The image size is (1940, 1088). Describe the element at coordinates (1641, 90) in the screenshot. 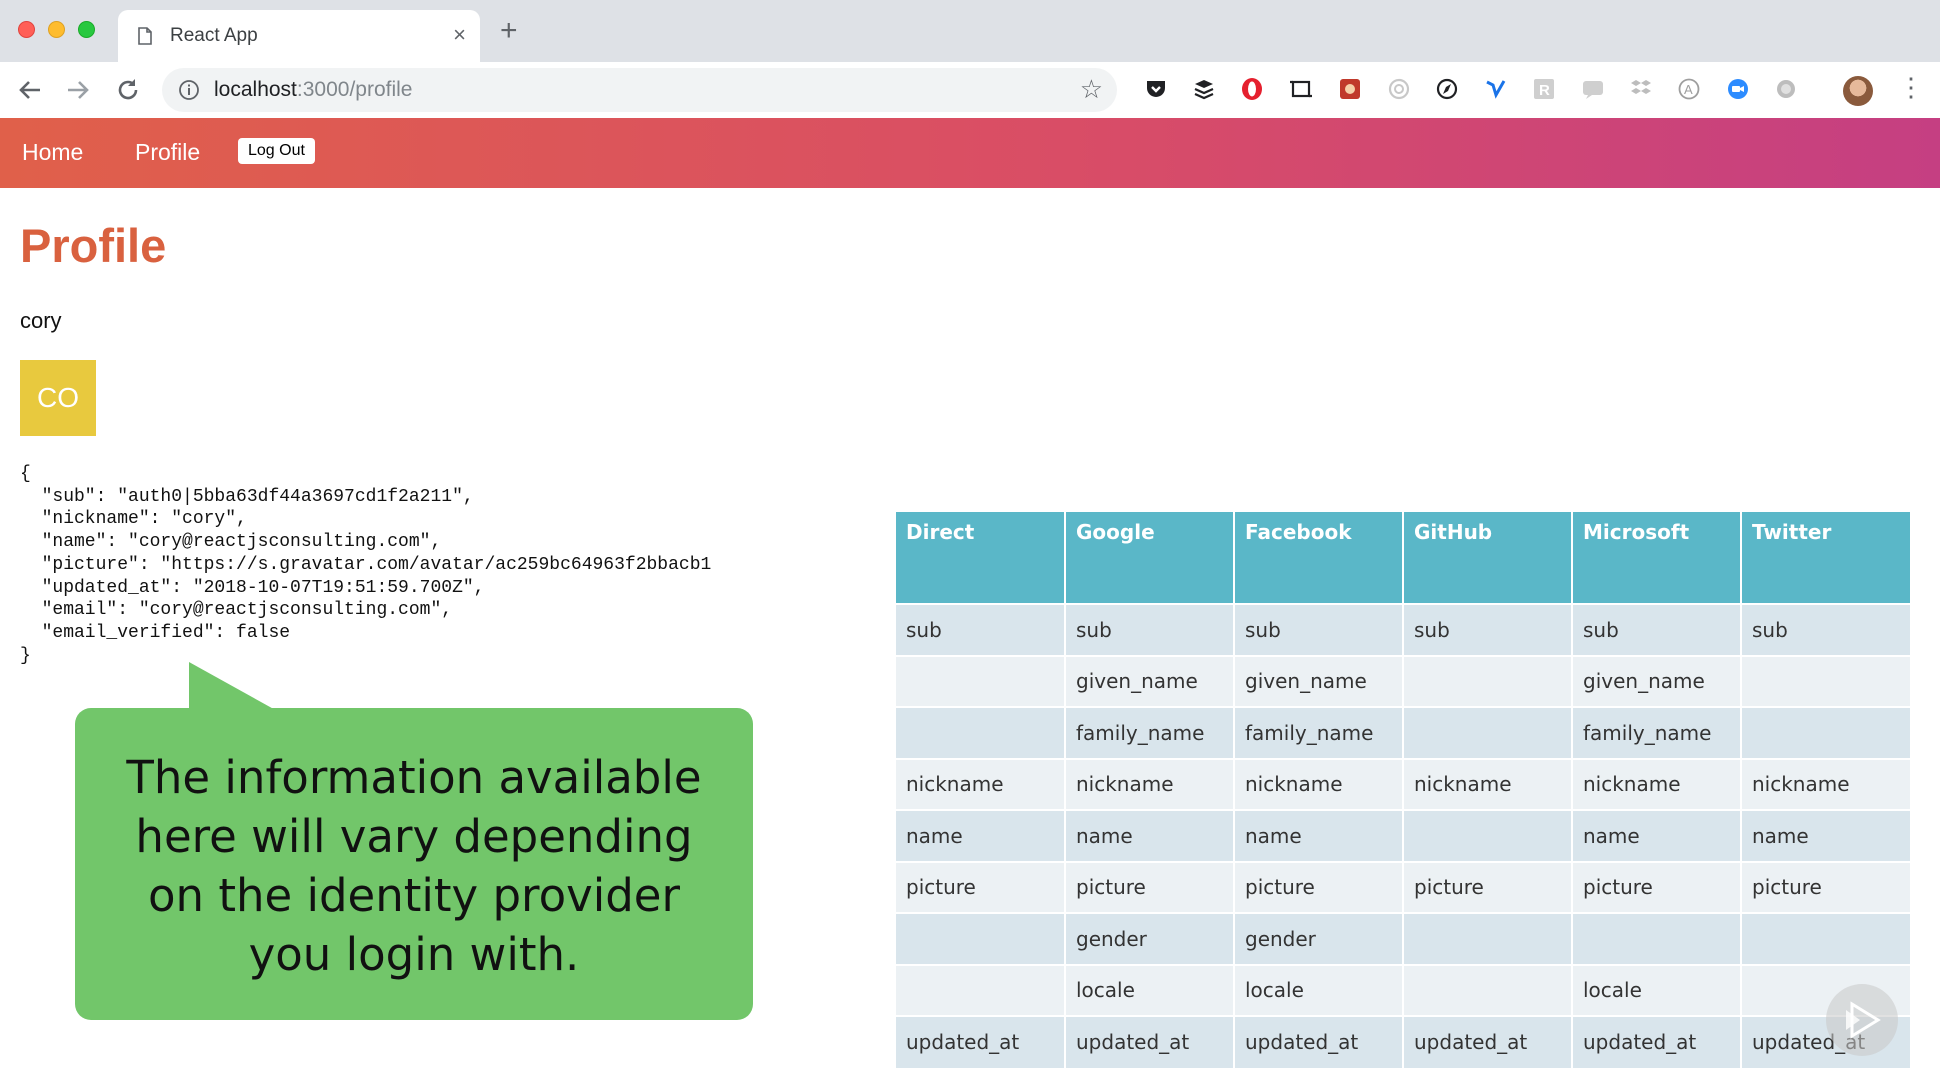

I see `dropbox-icon` at that location.